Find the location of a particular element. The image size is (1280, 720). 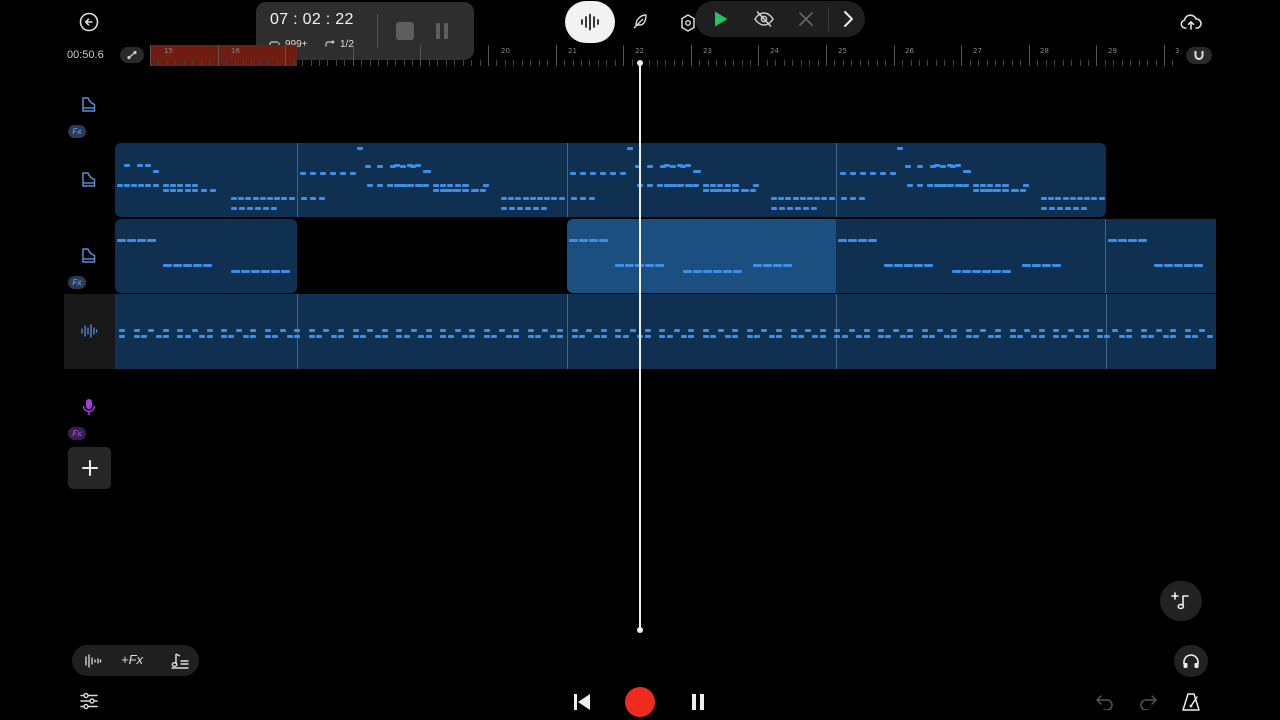

drum-clip is located at coordinates (665, 331).